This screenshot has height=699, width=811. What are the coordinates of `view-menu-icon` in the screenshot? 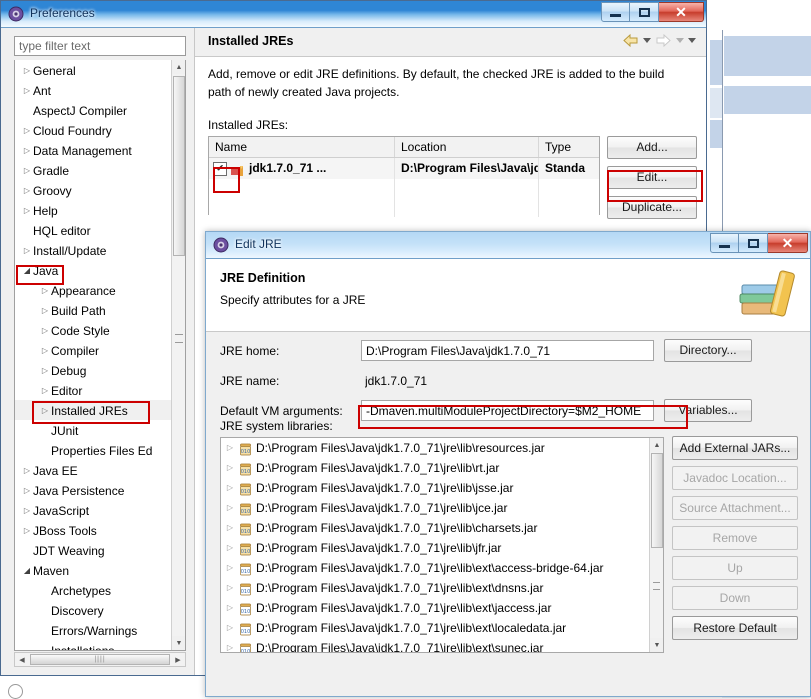 It's located at (692, 40).